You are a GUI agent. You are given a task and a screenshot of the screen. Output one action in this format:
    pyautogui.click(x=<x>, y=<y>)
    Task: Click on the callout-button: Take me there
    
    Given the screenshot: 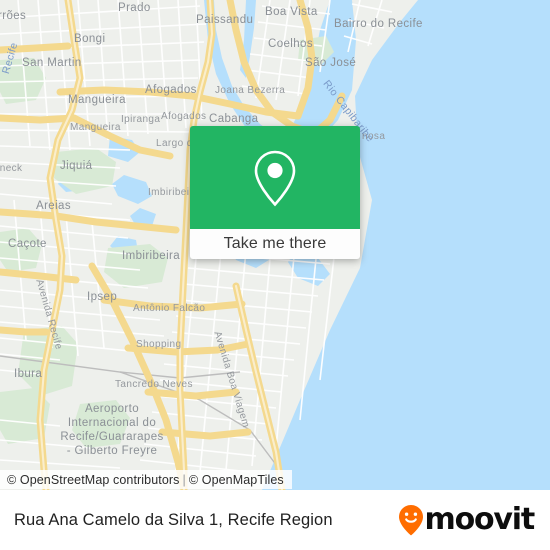 What is the action you would take?
    pyautogui.click(x=275, y=244)
    